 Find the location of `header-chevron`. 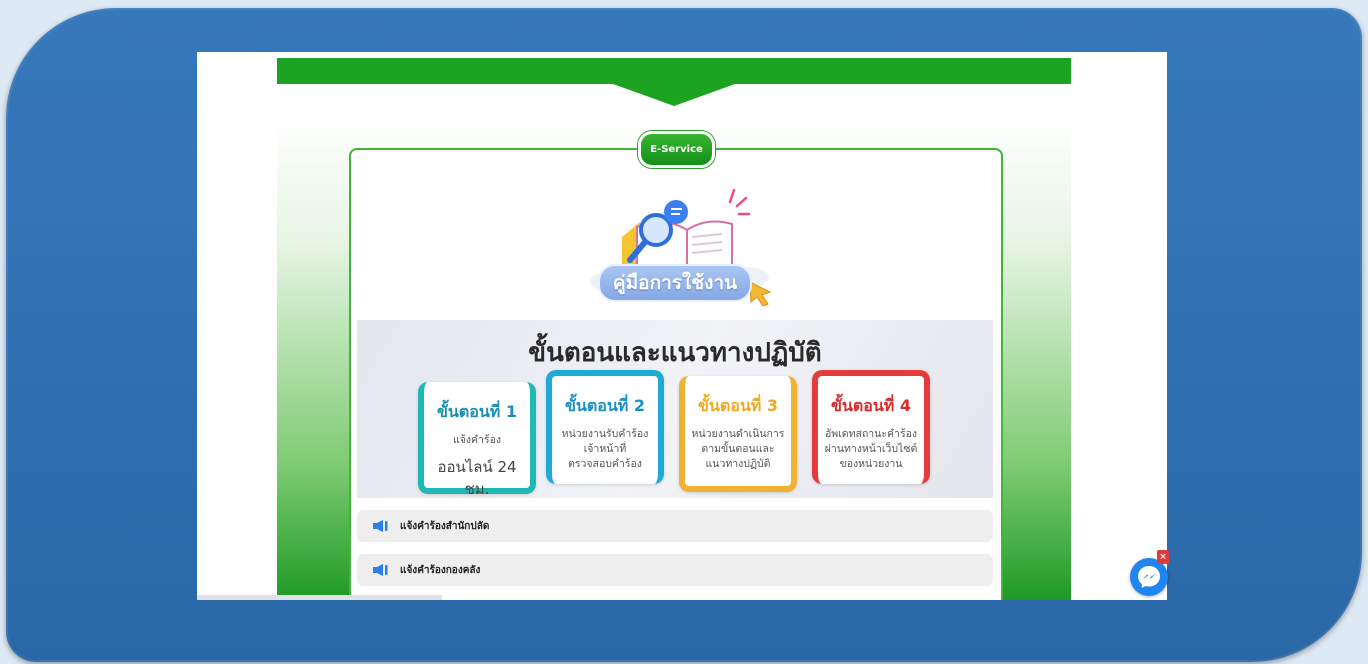

header-chevron is located at coordinates (674, 95).